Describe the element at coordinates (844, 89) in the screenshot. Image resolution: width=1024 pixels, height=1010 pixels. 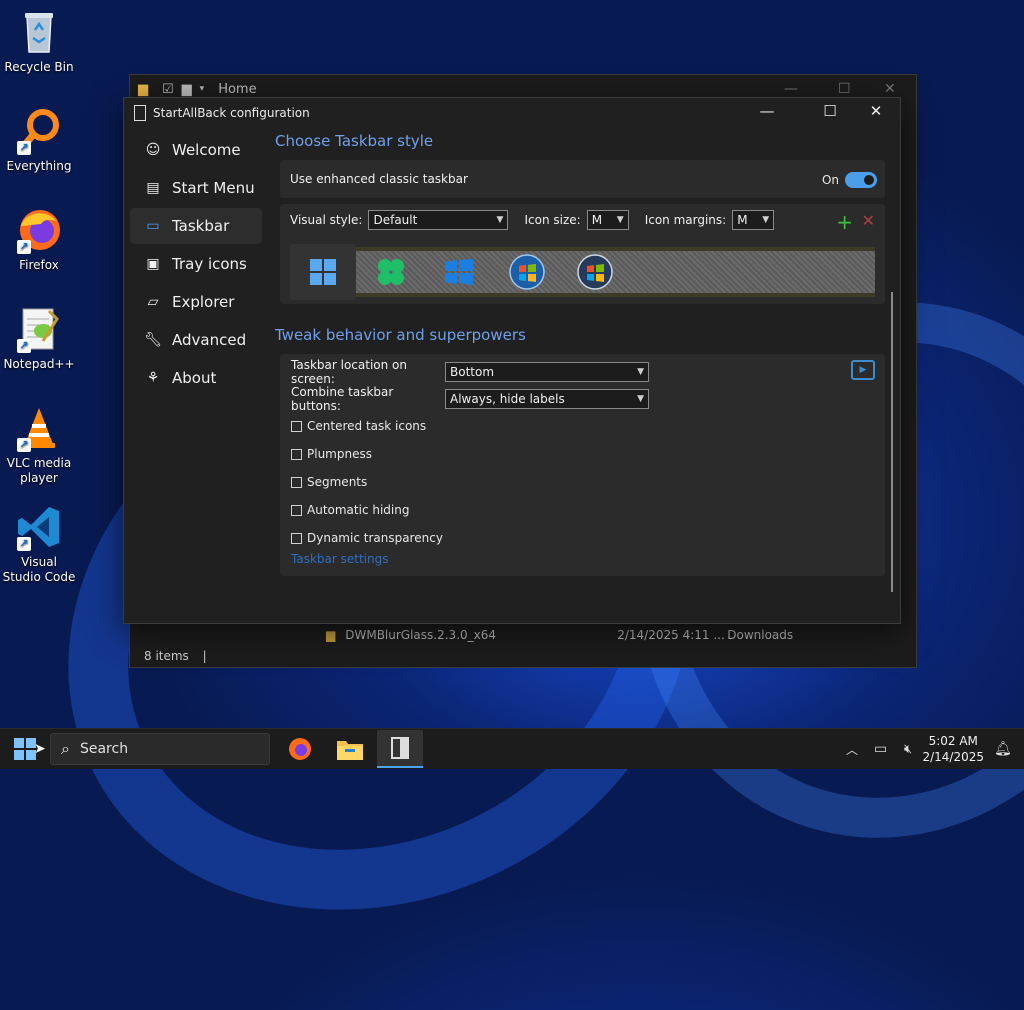
I see `maximize-icon: ☐` at that location.